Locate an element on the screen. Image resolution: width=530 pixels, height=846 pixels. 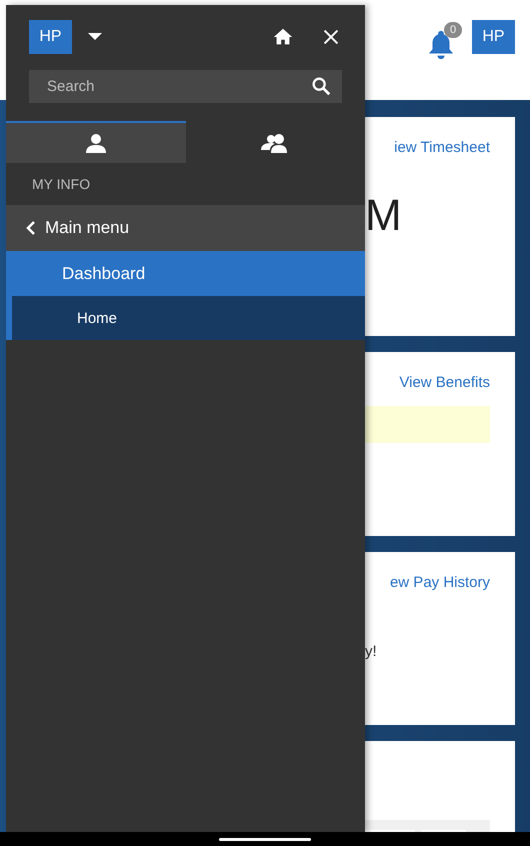
back-menu-item: Main menu is located at coordinates (185, 228).